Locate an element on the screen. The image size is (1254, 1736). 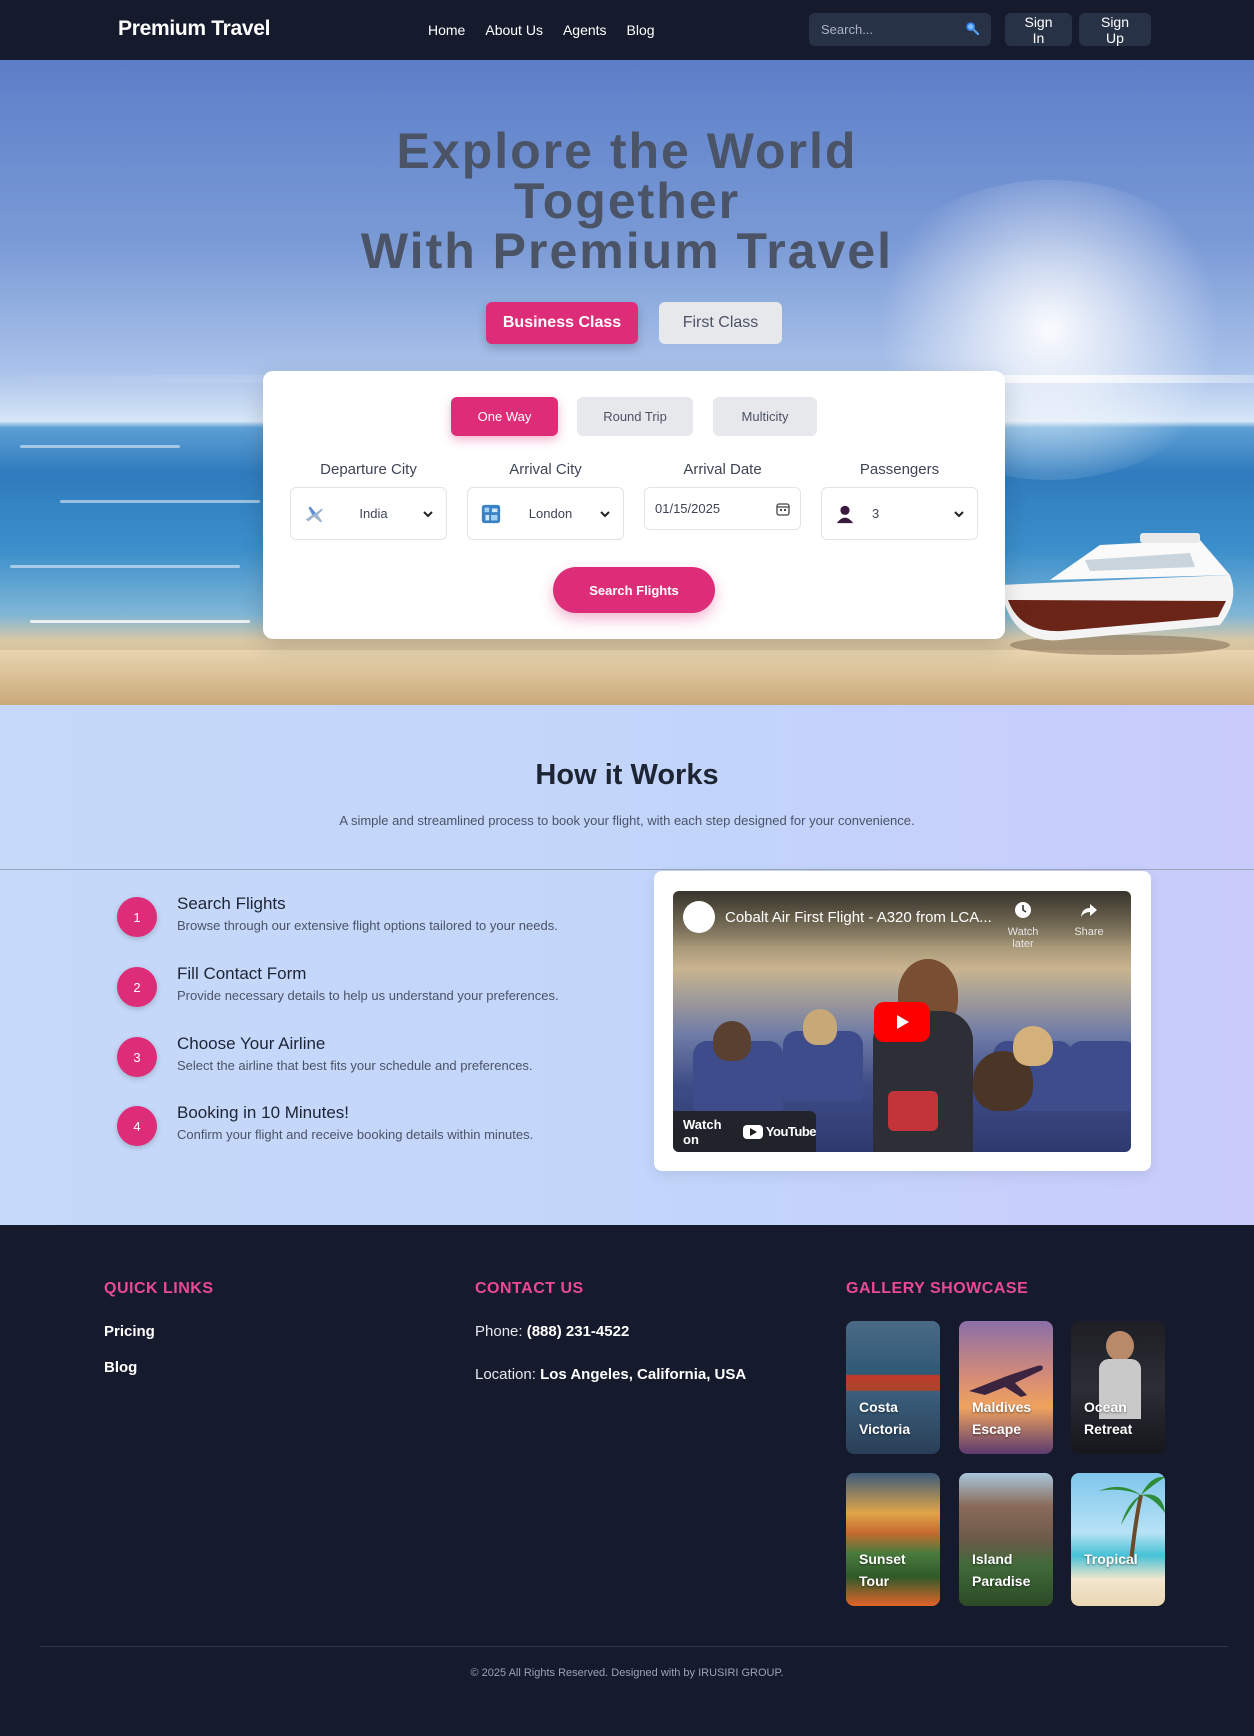
watch-later-button: Watch later is located at coordinates (1023, 925).